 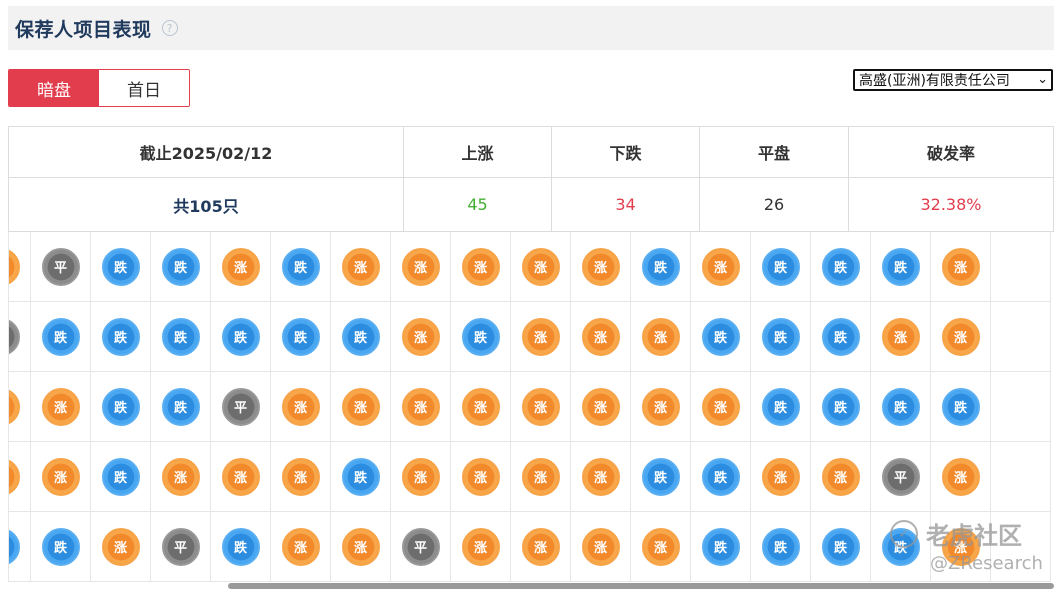 What do you see at coordinates (953, 80) in the screenshot?
I see `sponsor-select: 高盛(亚洲)有限责任公司 ⌄` at bounding box center [953, 80].